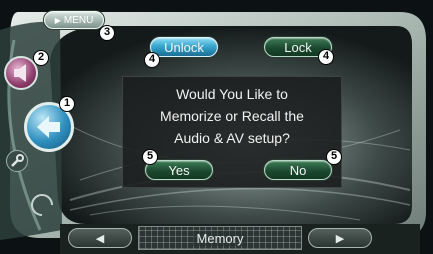 Image resolution: width=433 pixels, height=254 pixels. Describe the element at coordinates (232, 94) in the screenshot. I see `dialog-line: Would You Like to` at that location.